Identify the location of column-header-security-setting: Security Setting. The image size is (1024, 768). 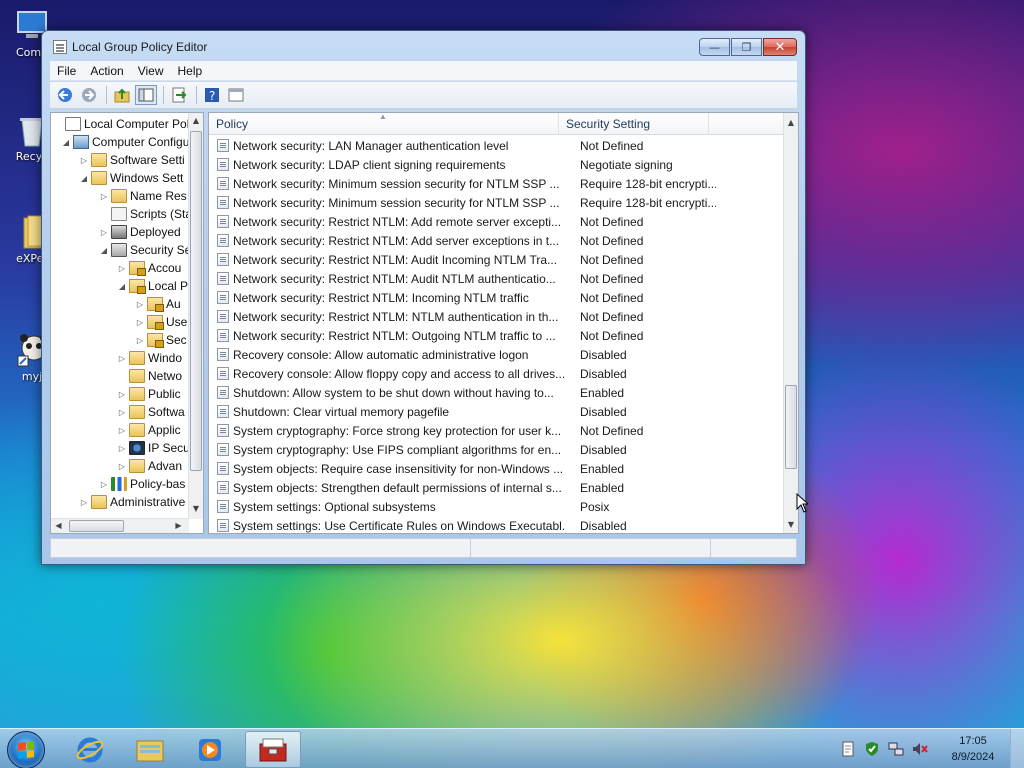
(634, 124).